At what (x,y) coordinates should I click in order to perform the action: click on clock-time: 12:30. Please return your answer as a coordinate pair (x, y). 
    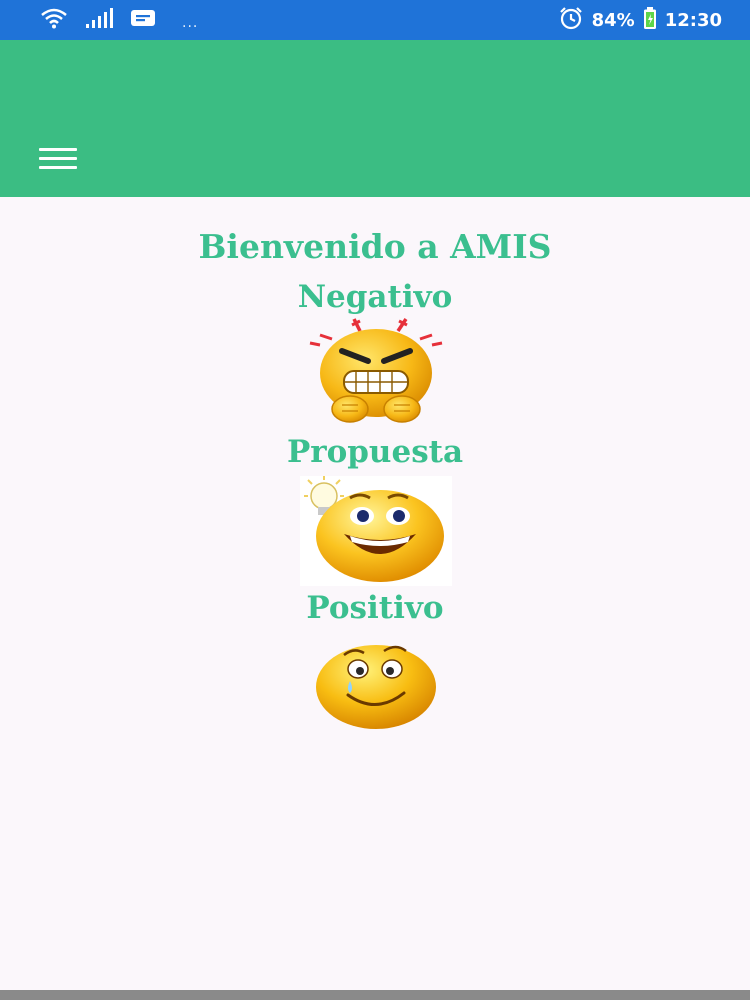
    Looking at the image, I should click on (693, 20).